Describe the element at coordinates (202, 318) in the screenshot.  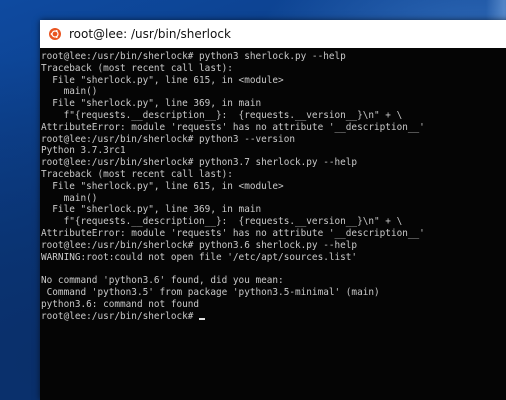
I see `terminal-cursor` at that location.